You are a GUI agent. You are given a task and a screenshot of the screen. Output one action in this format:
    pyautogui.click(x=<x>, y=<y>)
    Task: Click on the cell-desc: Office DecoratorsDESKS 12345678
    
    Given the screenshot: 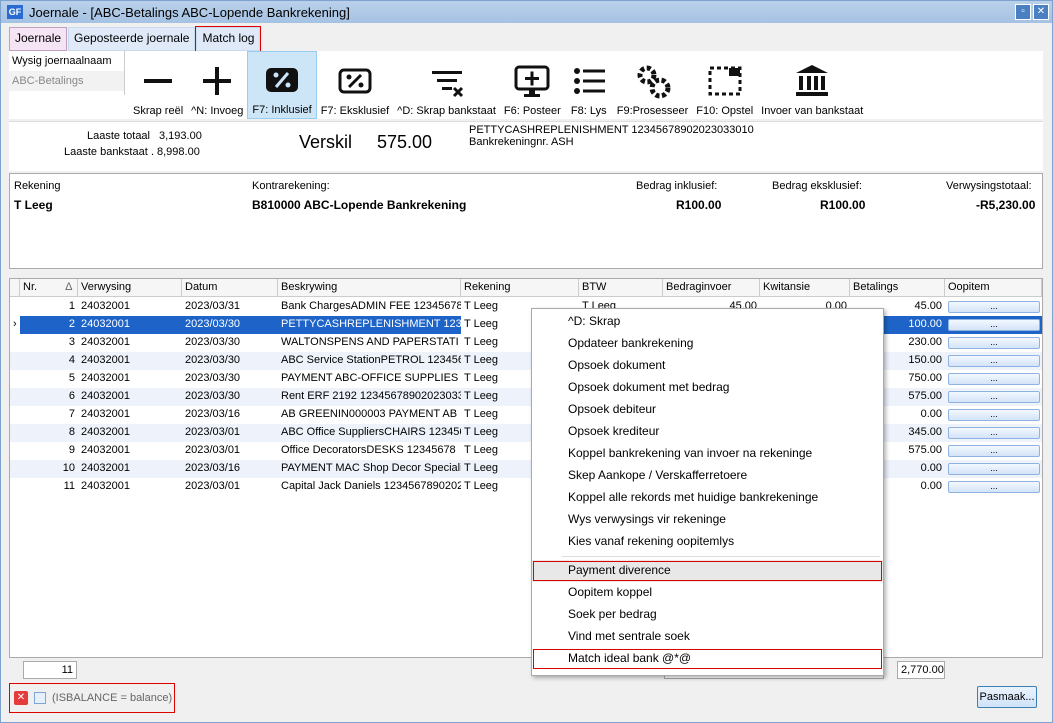 What is the action you would take?
    pyautogui.click(x=369, y=451)
    